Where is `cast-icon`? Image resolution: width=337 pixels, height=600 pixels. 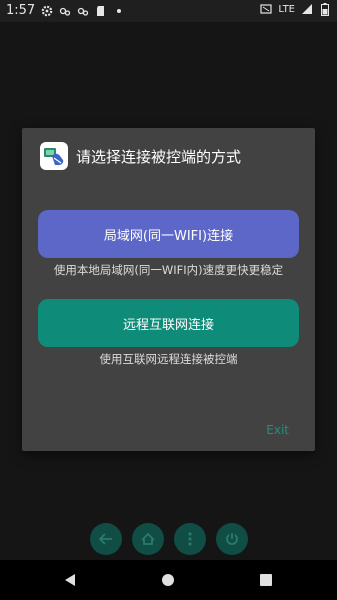
cast-icon is located at coordinates (266, 9).